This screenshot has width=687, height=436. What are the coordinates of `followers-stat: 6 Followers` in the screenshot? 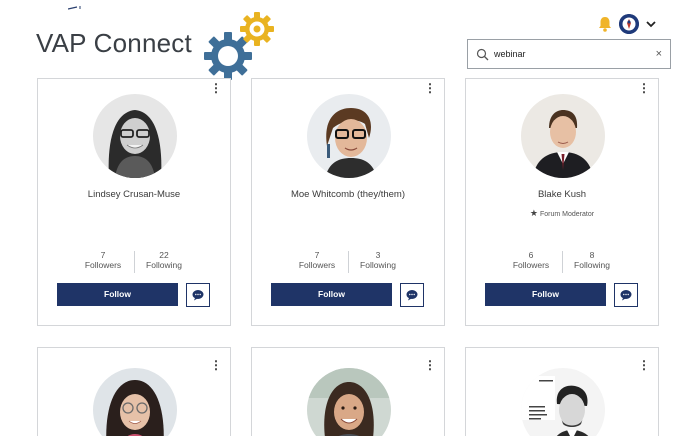 It's located at (531, 260).